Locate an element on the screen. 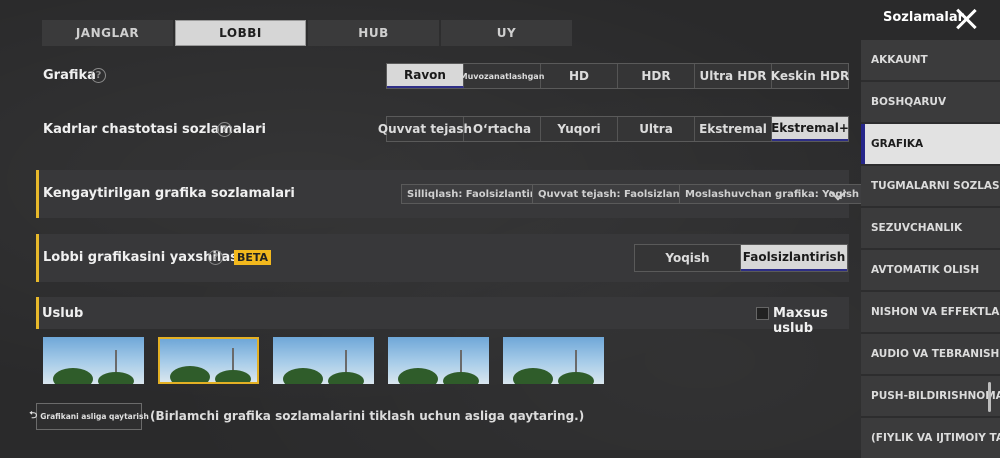 The height and width of the screenshot is (458, 1000). tab-hub: HUB is located at coordinates (373, 33).